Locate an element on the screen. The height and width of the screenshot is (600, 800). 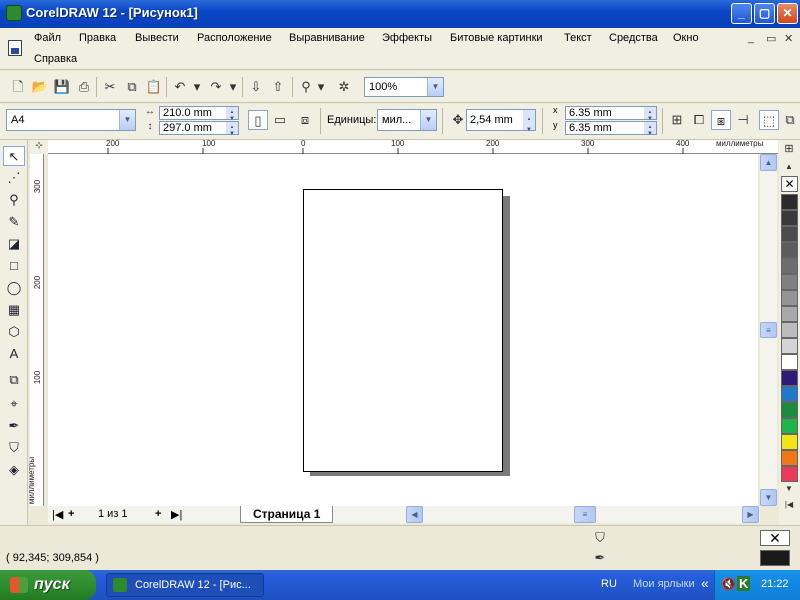
menu-align: Выравнивание is located at coordinates (327, 38).